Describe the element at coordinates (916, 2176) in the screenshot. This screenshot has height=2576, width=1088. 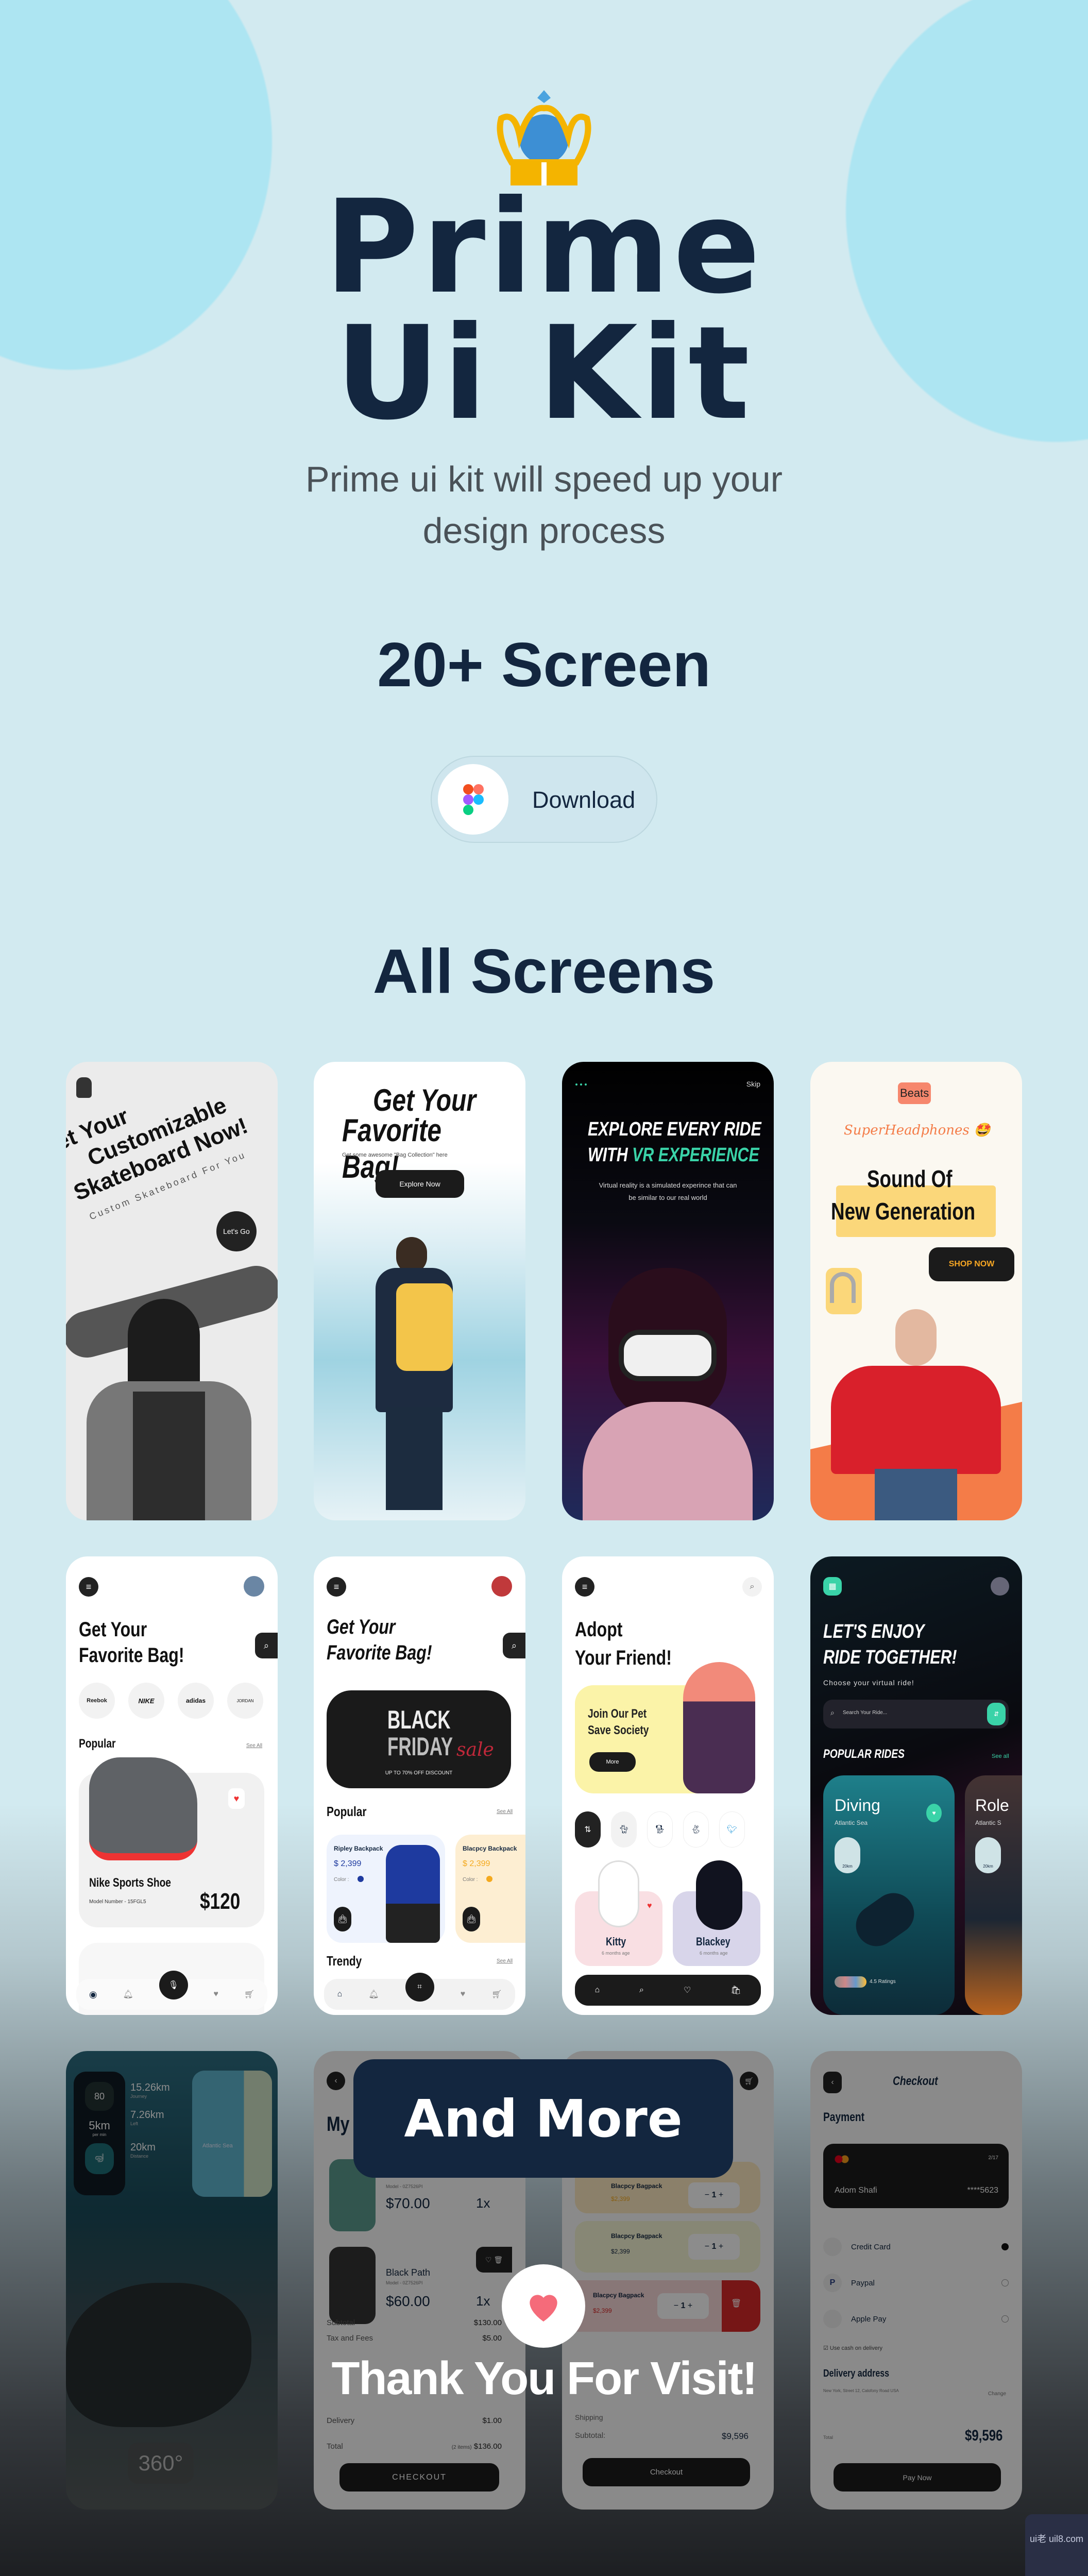
I see `credit-card: 2/17 Adom Shafi ****5623` at that location.